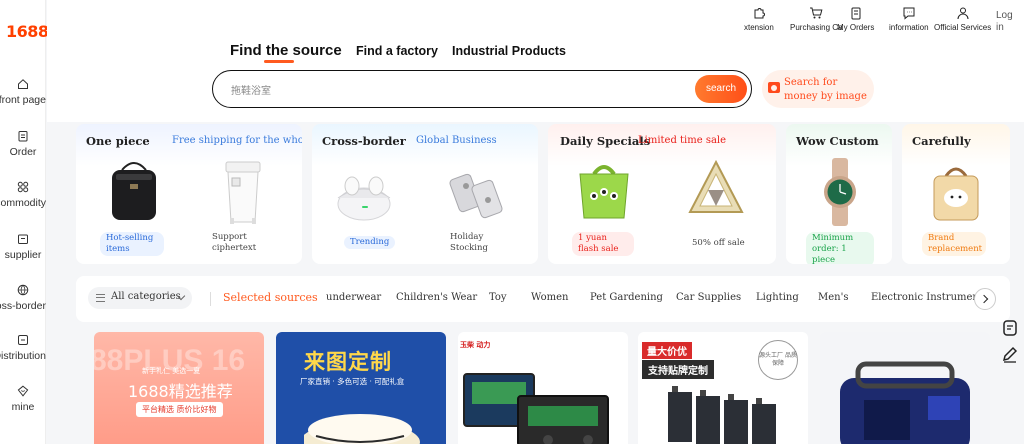 Image resolution: width=1024 pixels, height=444 pixels. I want to click on product-tile-custom-mug: 来图定制 厂家直销 · 多色可选 · 可配礼盒, so click(361, 388).